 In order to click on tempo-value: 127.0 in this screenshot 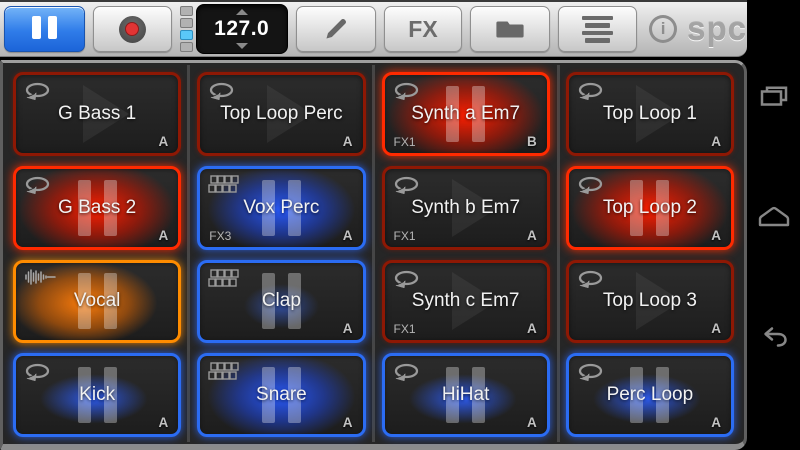, I will do `click(242, 28)`.